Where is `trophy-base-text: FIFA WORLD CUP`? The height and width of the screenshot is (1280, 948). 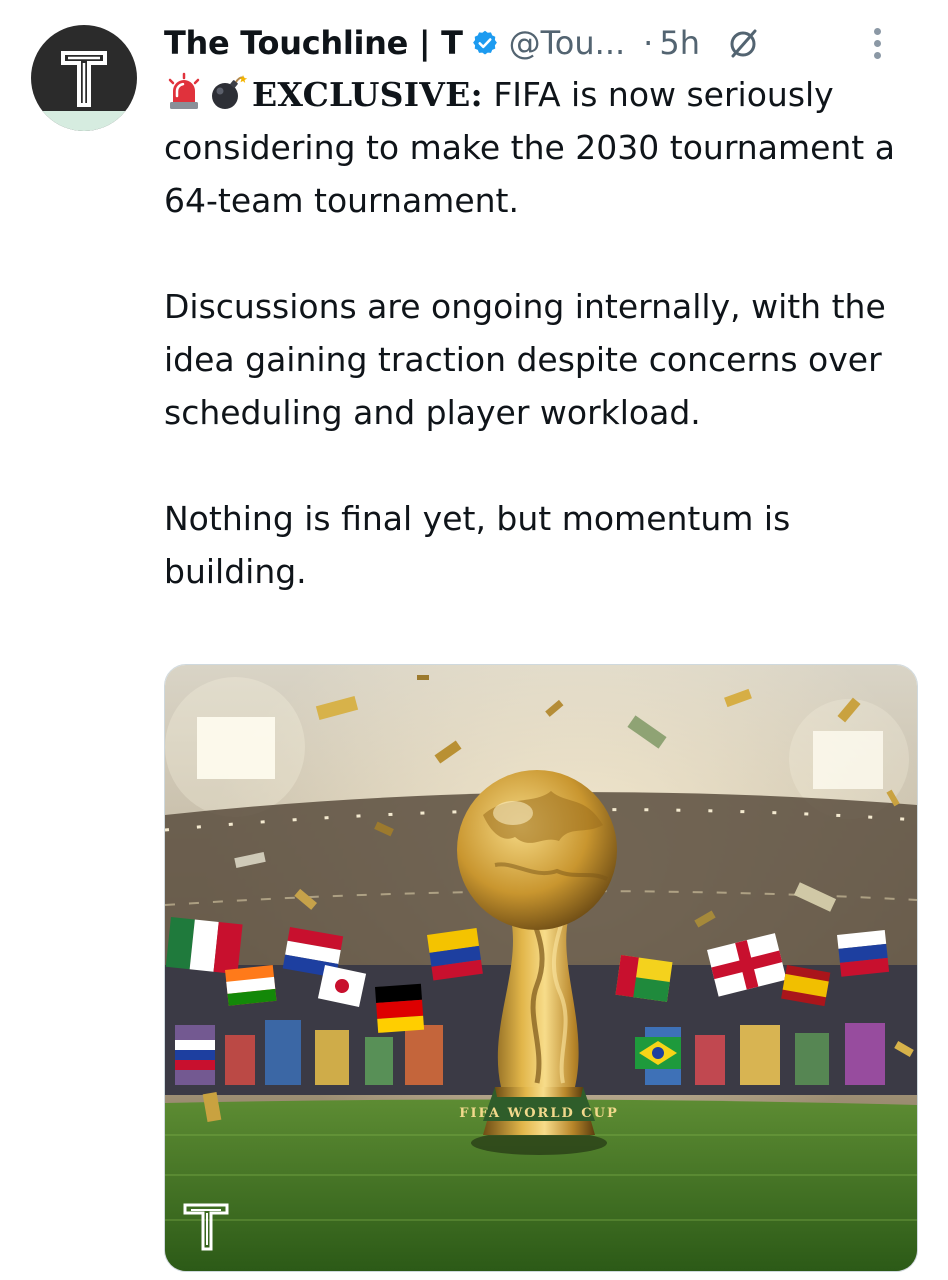 trophy-base-text: FIFA WORLD CUP is located at coordinates (539, 1113).